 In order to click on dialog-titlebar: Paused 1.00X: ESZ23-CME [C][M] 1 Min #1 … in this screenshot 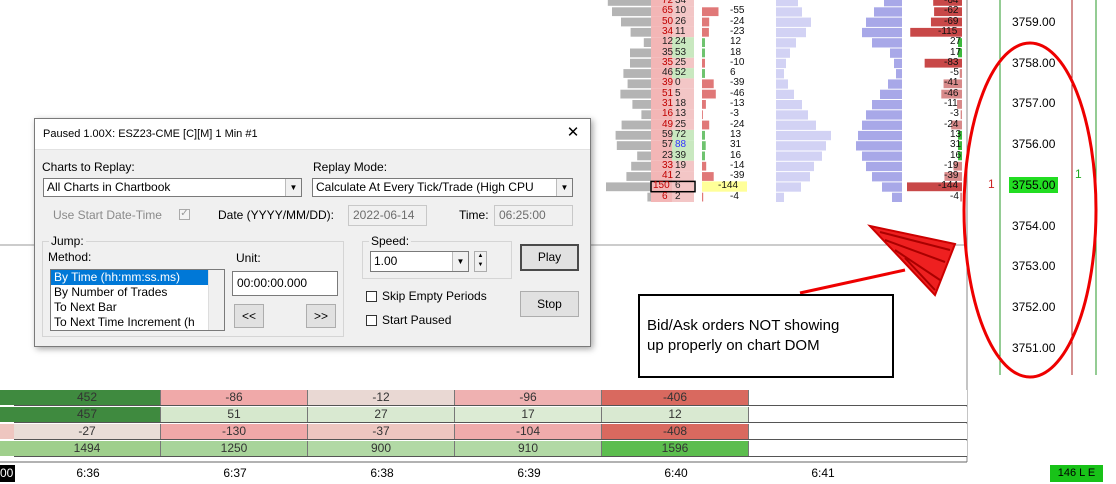, I will do `click(312, 134)`.